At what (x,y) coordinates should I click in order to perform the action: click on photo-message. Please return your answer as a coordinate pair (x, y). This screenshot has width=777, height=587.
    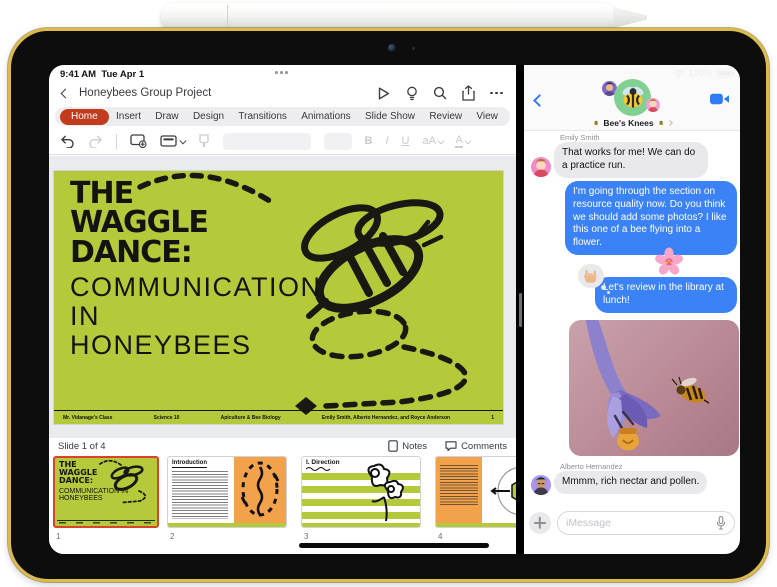
    Looking at the image, I should click on (654, 388).